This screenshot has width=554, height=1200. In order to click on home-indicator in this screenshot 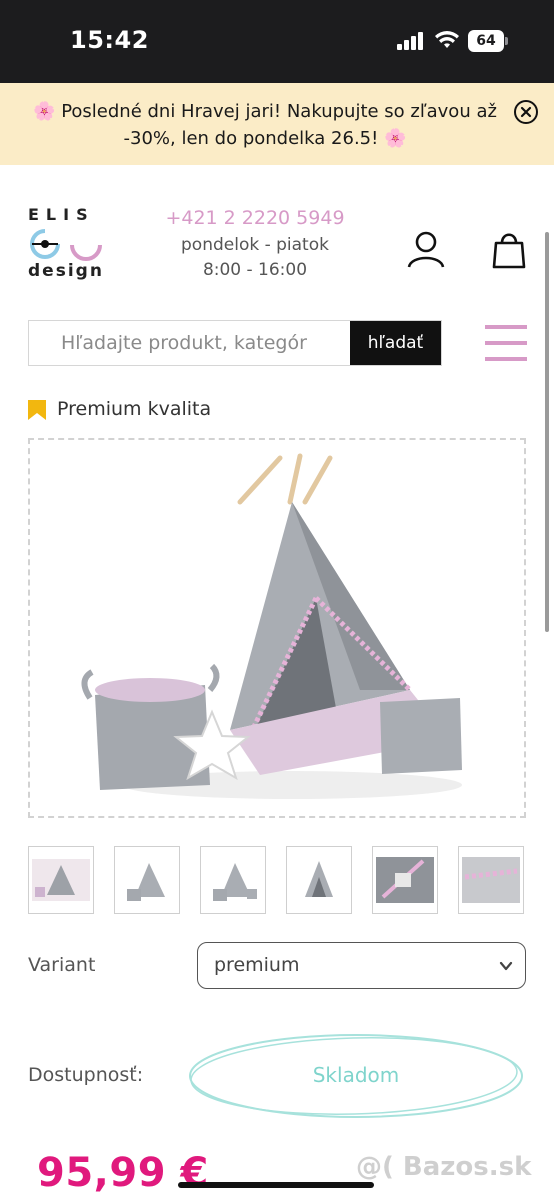, I will do `click(276, 1185)`.